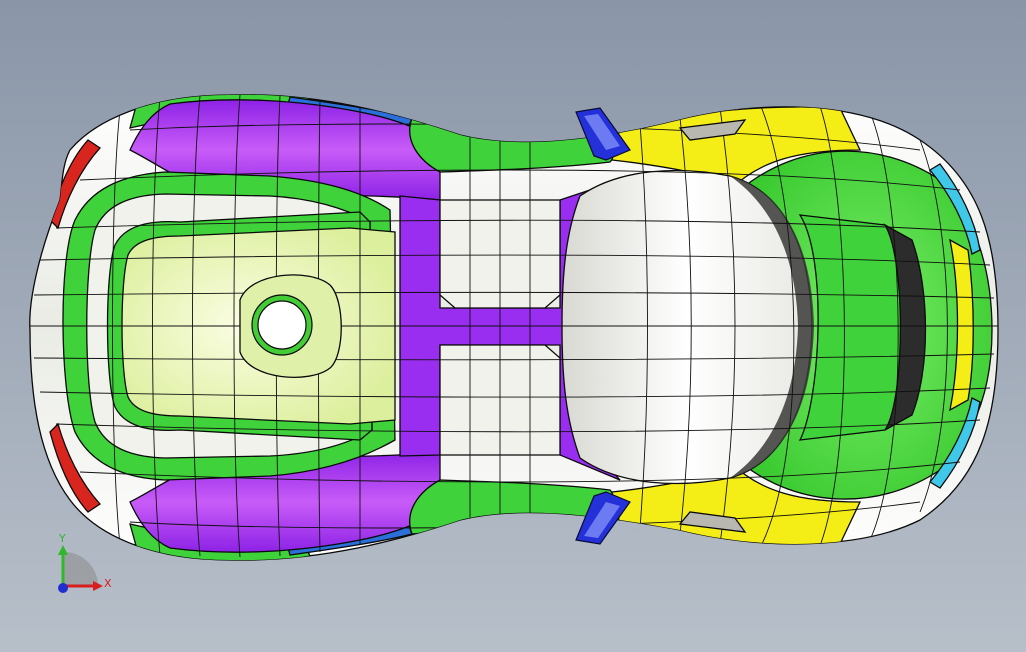 The image size is (1026, 652). What do you see at coordinates (63, 588) in the screenshot?
I see `z-axis-icon` at bounding box center [63, 588].